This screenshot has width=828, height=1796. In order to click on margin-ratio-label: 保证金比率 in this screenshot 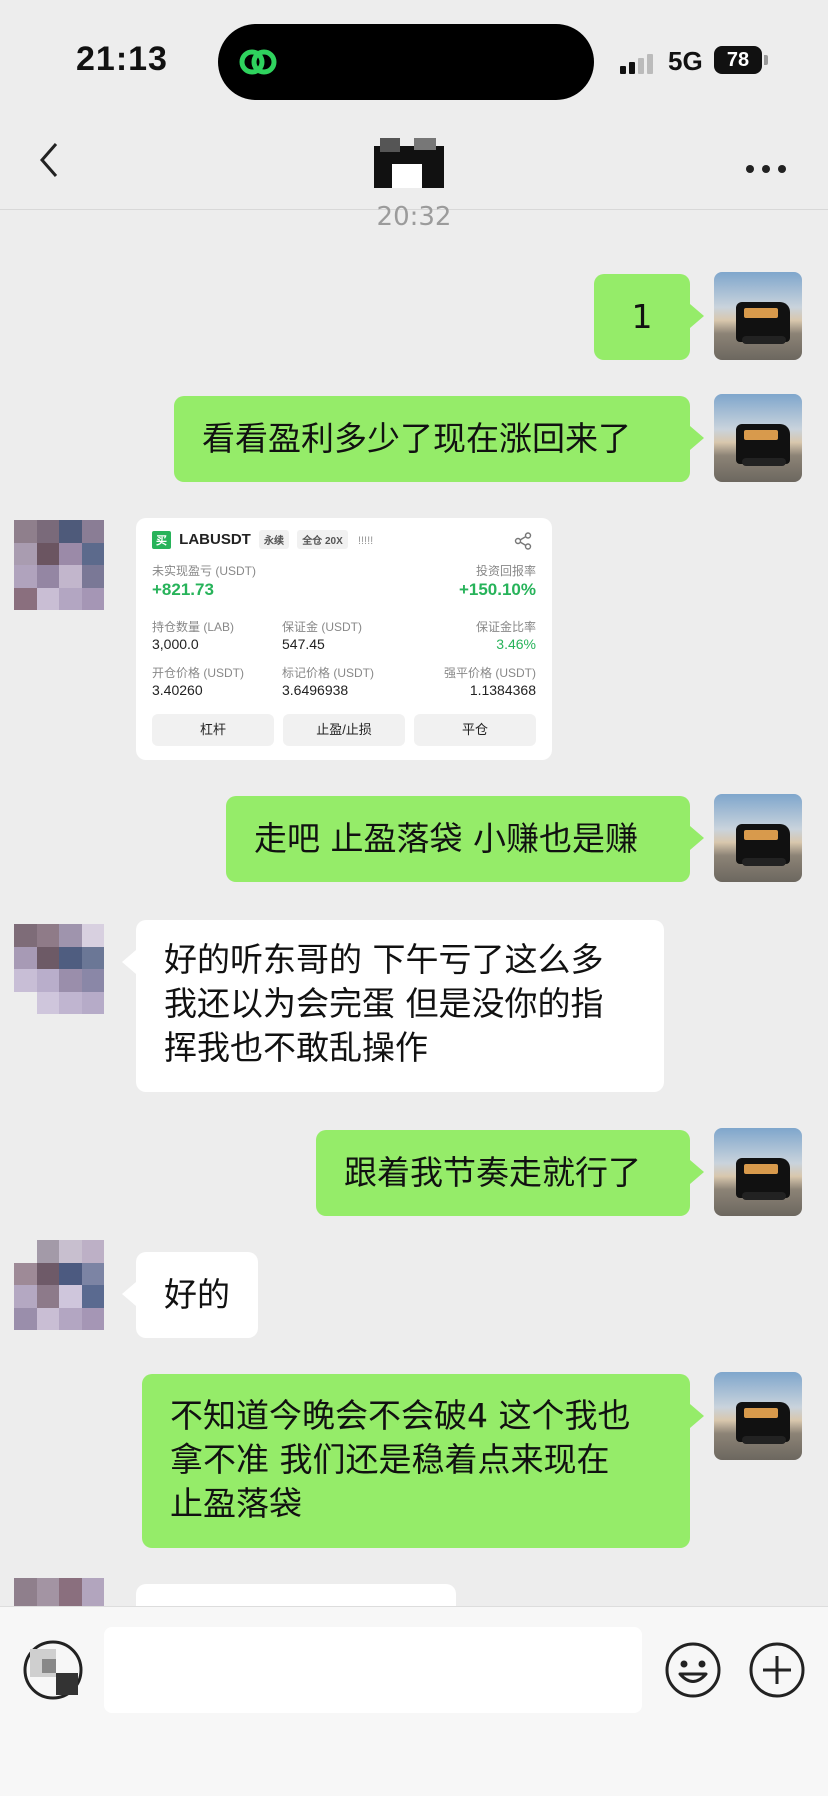, I will do `click(505, 627)`.